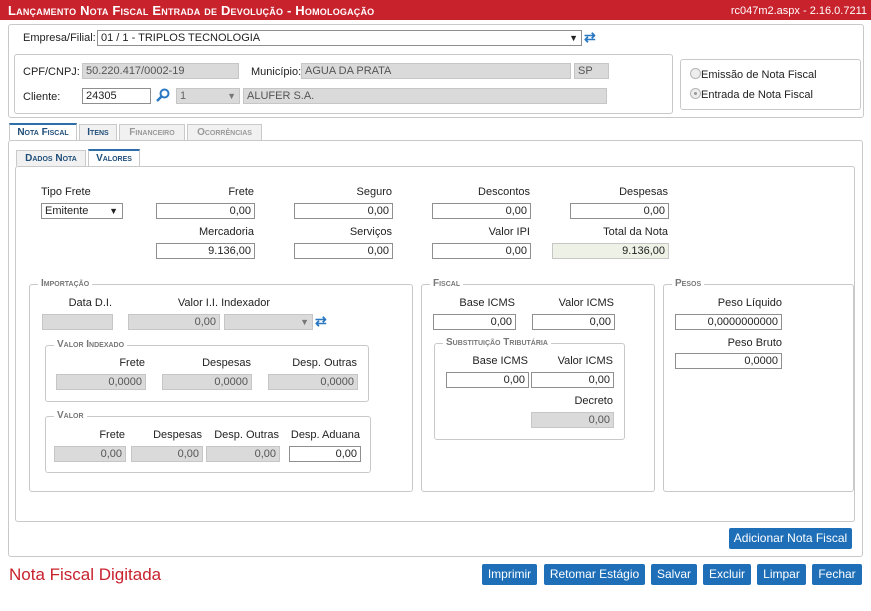 This screenshot has height=611, width=871. Describe the element at coordinates (474, 322) in the screenshot. I see `base-icms-field: 0,00` at that location.